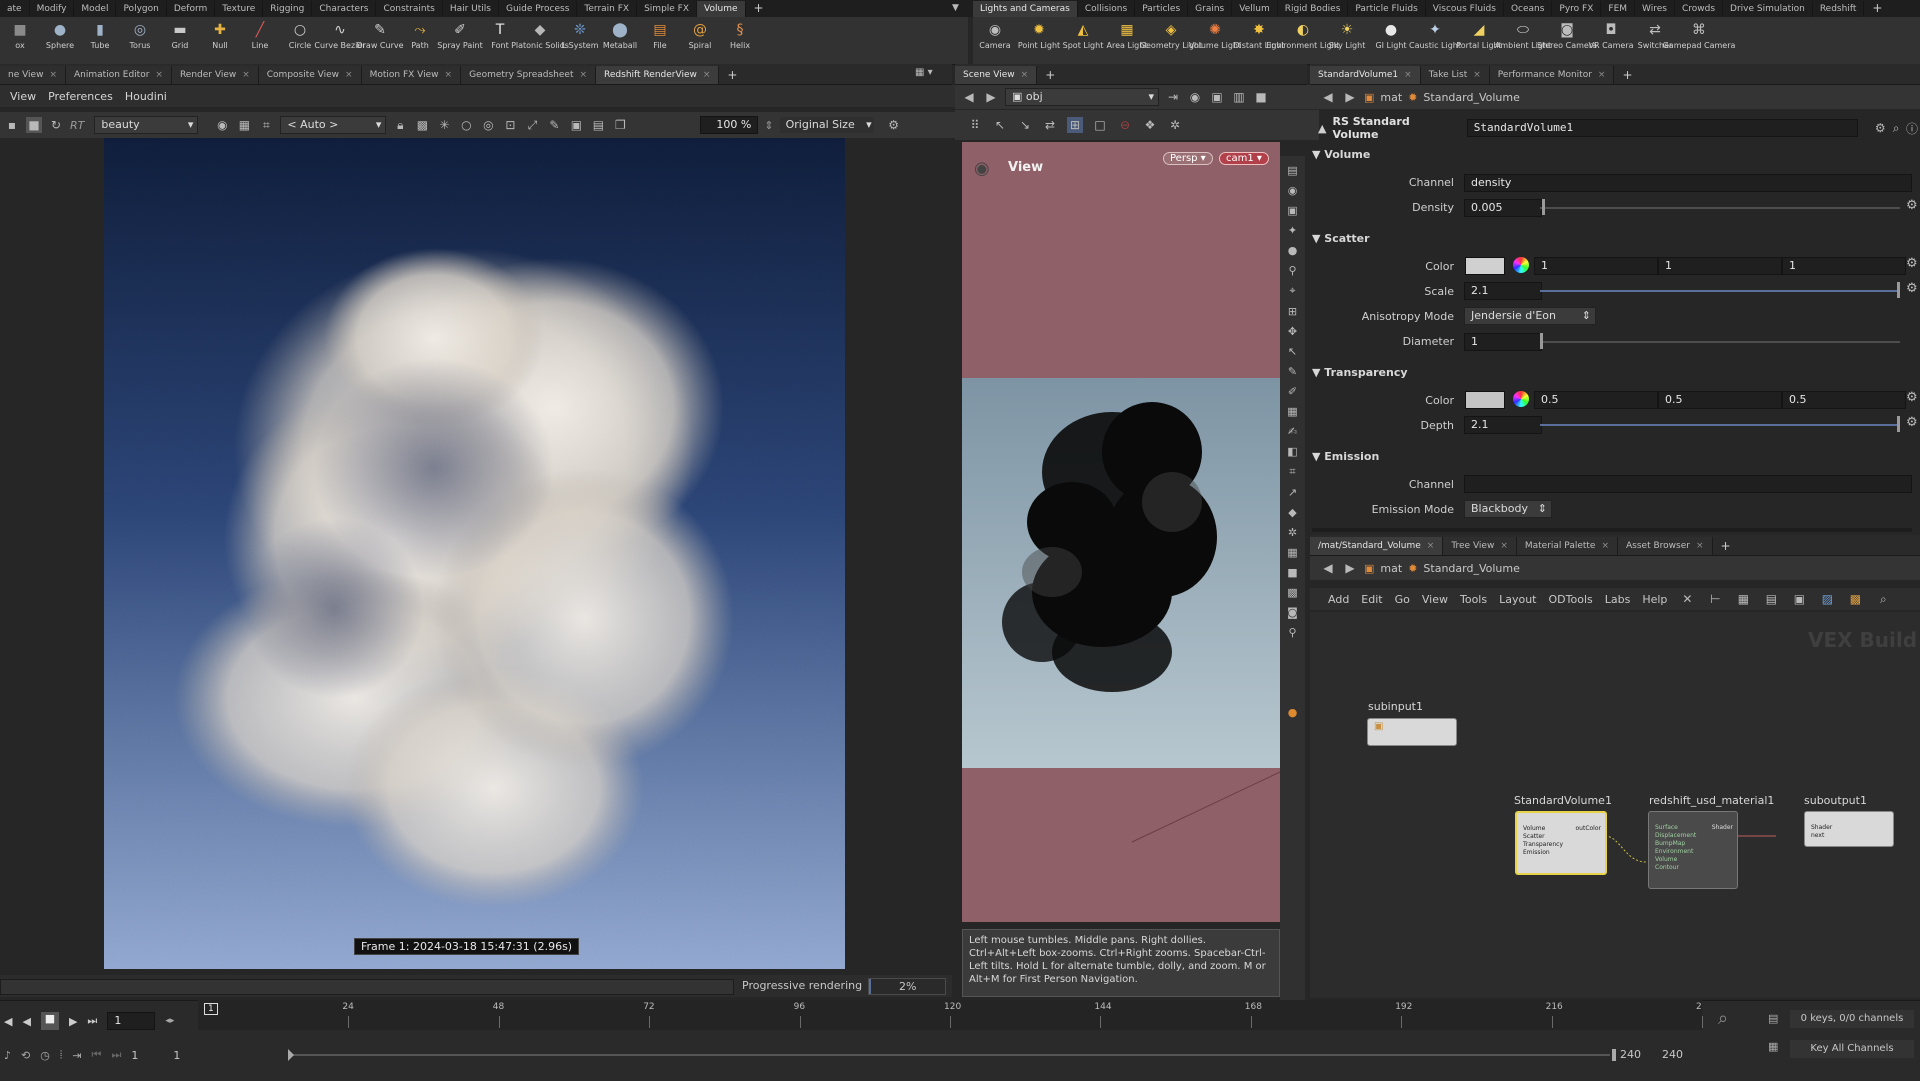  I want to click on grid-icon: ▦, so click(1292, 552).